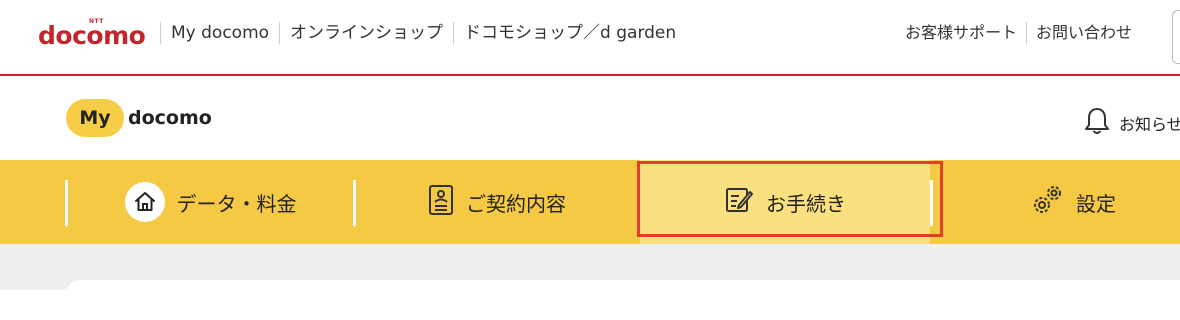  What do you see at coordinates (1096, 203) in the screenshot?
I see `nav-item-label: 設定` at bounding box center [1096, 203].